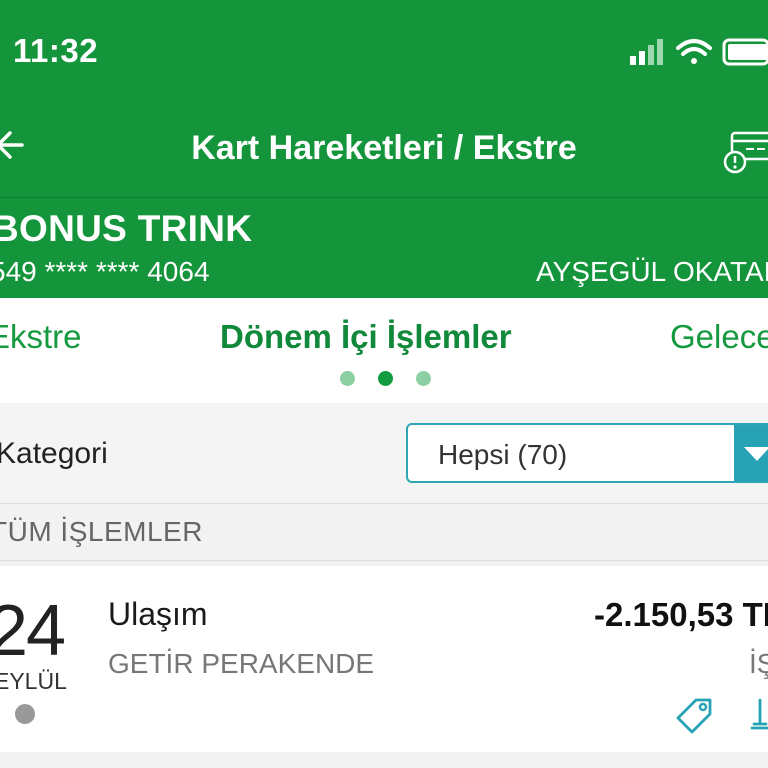 The width and height of the screenshot is (768, 768). Describe the element at coordinates (366, 337) in the screenshot. I see `tab-donem-ici-islemler: Dönem İçi İşlemler` at that location.